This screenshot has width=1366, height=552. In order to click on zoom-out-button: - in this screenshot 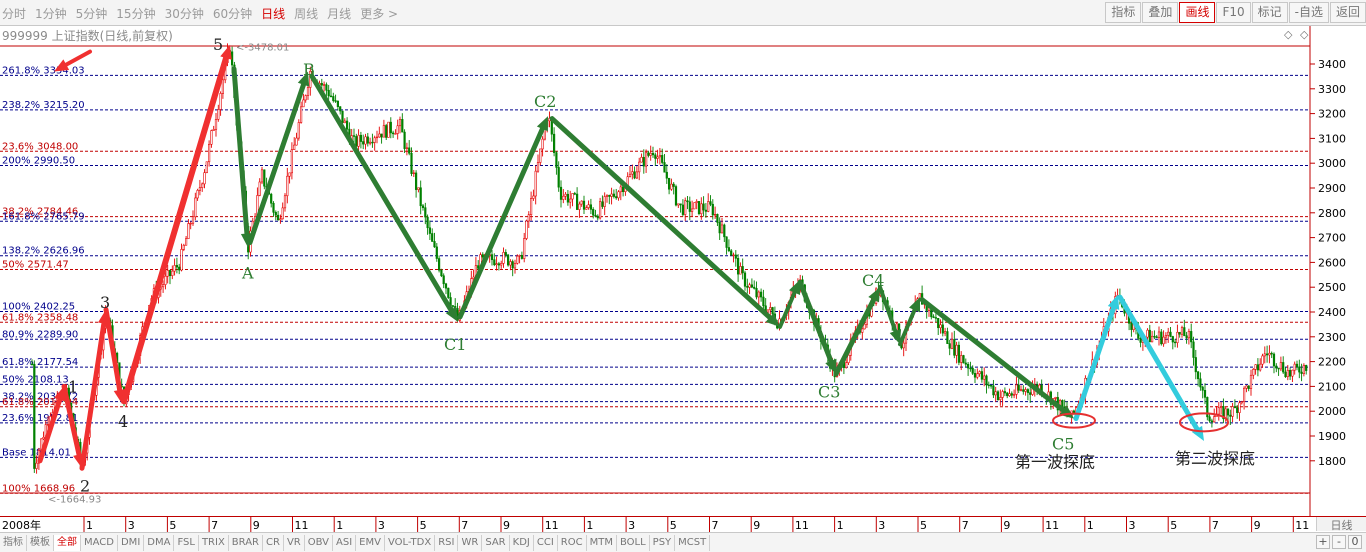, I will do `click(1339, 542)`.